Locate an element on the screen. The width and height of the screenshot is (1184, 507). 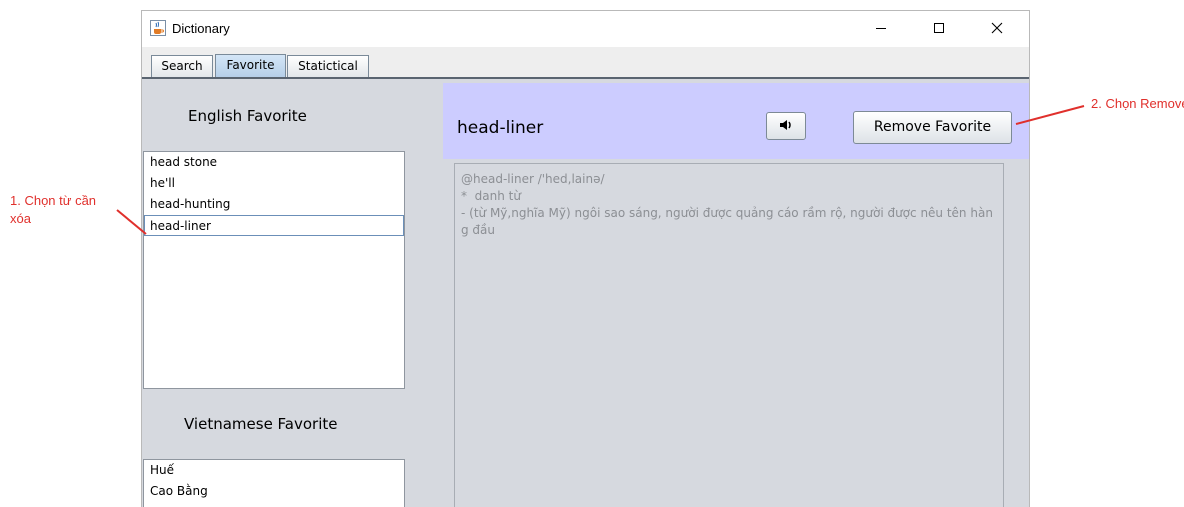
tab-favorite: Favorite is located at coordinates (250, 65).